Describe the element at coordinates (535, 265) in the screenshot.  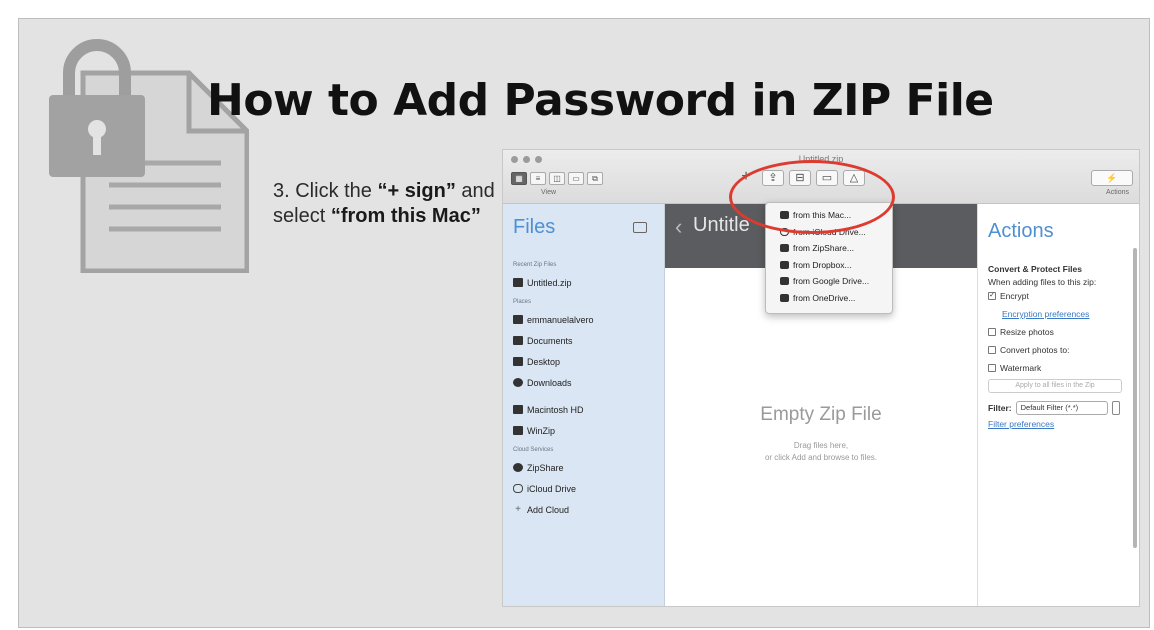
I see `recent-heading: Recent Zip Files` at that location.